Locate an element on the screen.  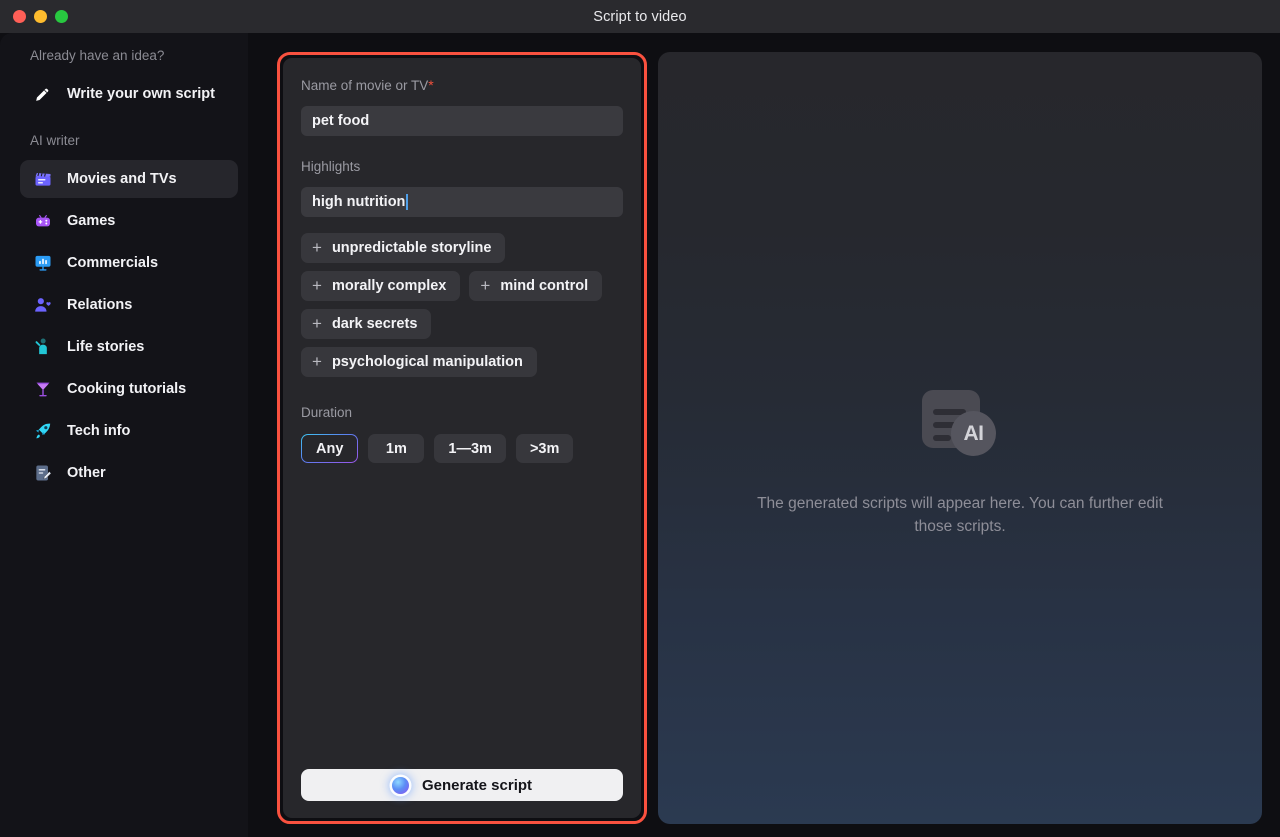
sidebar-item-label: Games is located at coordinates (91, 221).